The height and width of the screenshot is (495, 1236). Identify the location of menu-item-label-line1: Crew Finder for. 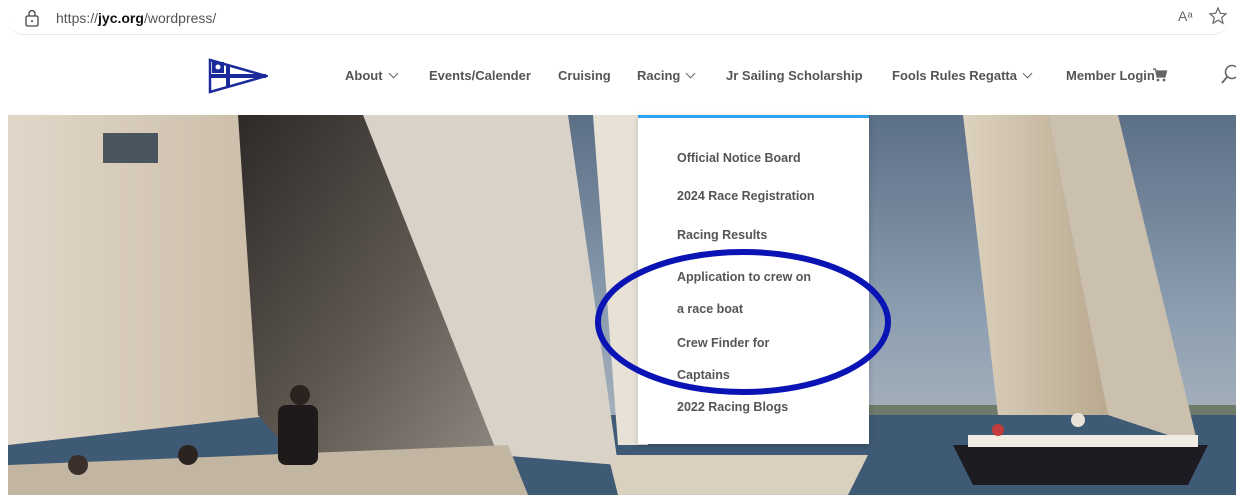
(723, 343).